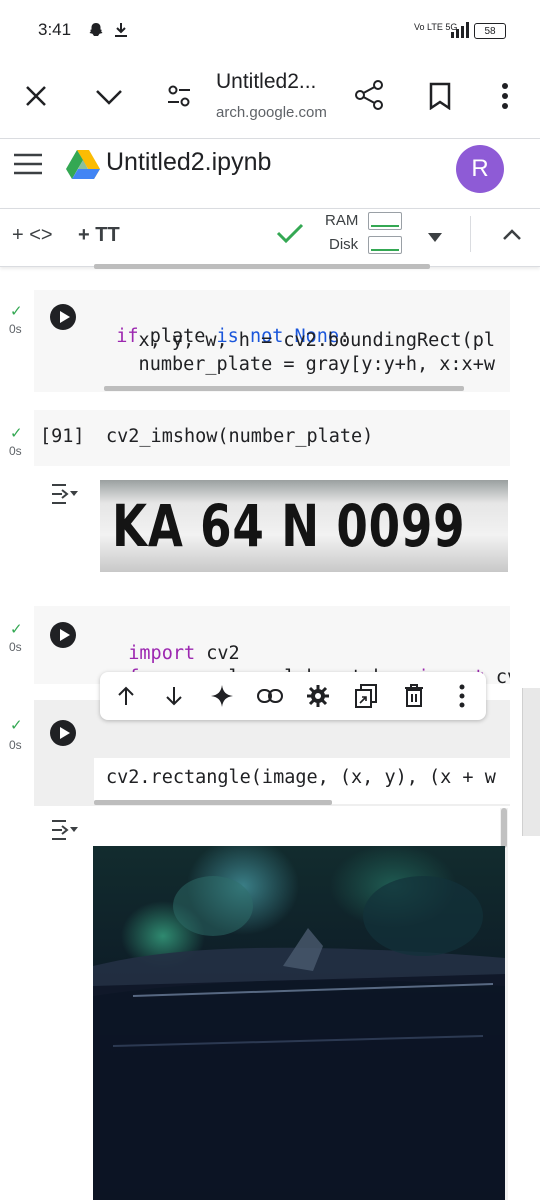 This screenshot has height=1200, width=540. I want to click on close-tab-button, so click(36, 96).